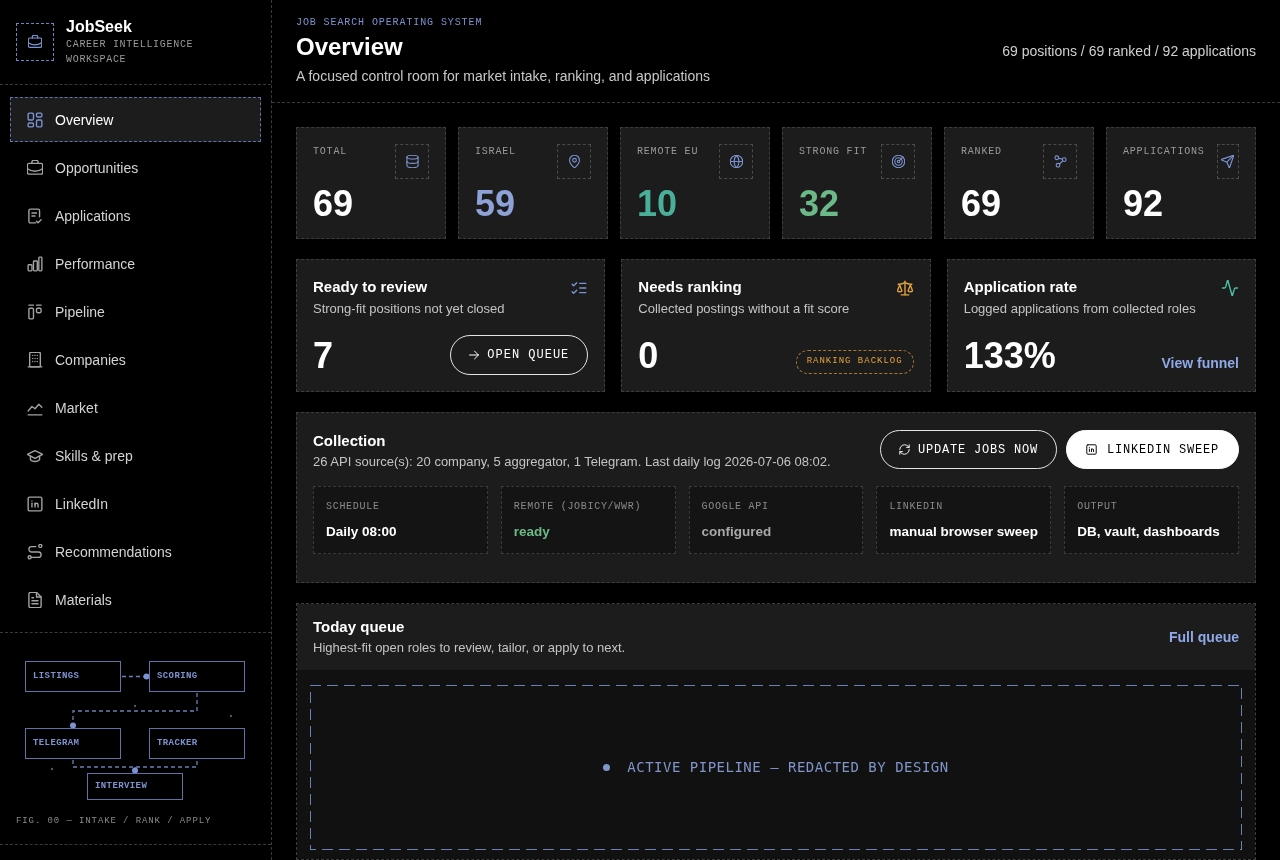 Image resolution: width=1280 pixels, height=860 pixels. I want to click on field-label: REMOTE (JOBICY/WWR), so click(578, 506).